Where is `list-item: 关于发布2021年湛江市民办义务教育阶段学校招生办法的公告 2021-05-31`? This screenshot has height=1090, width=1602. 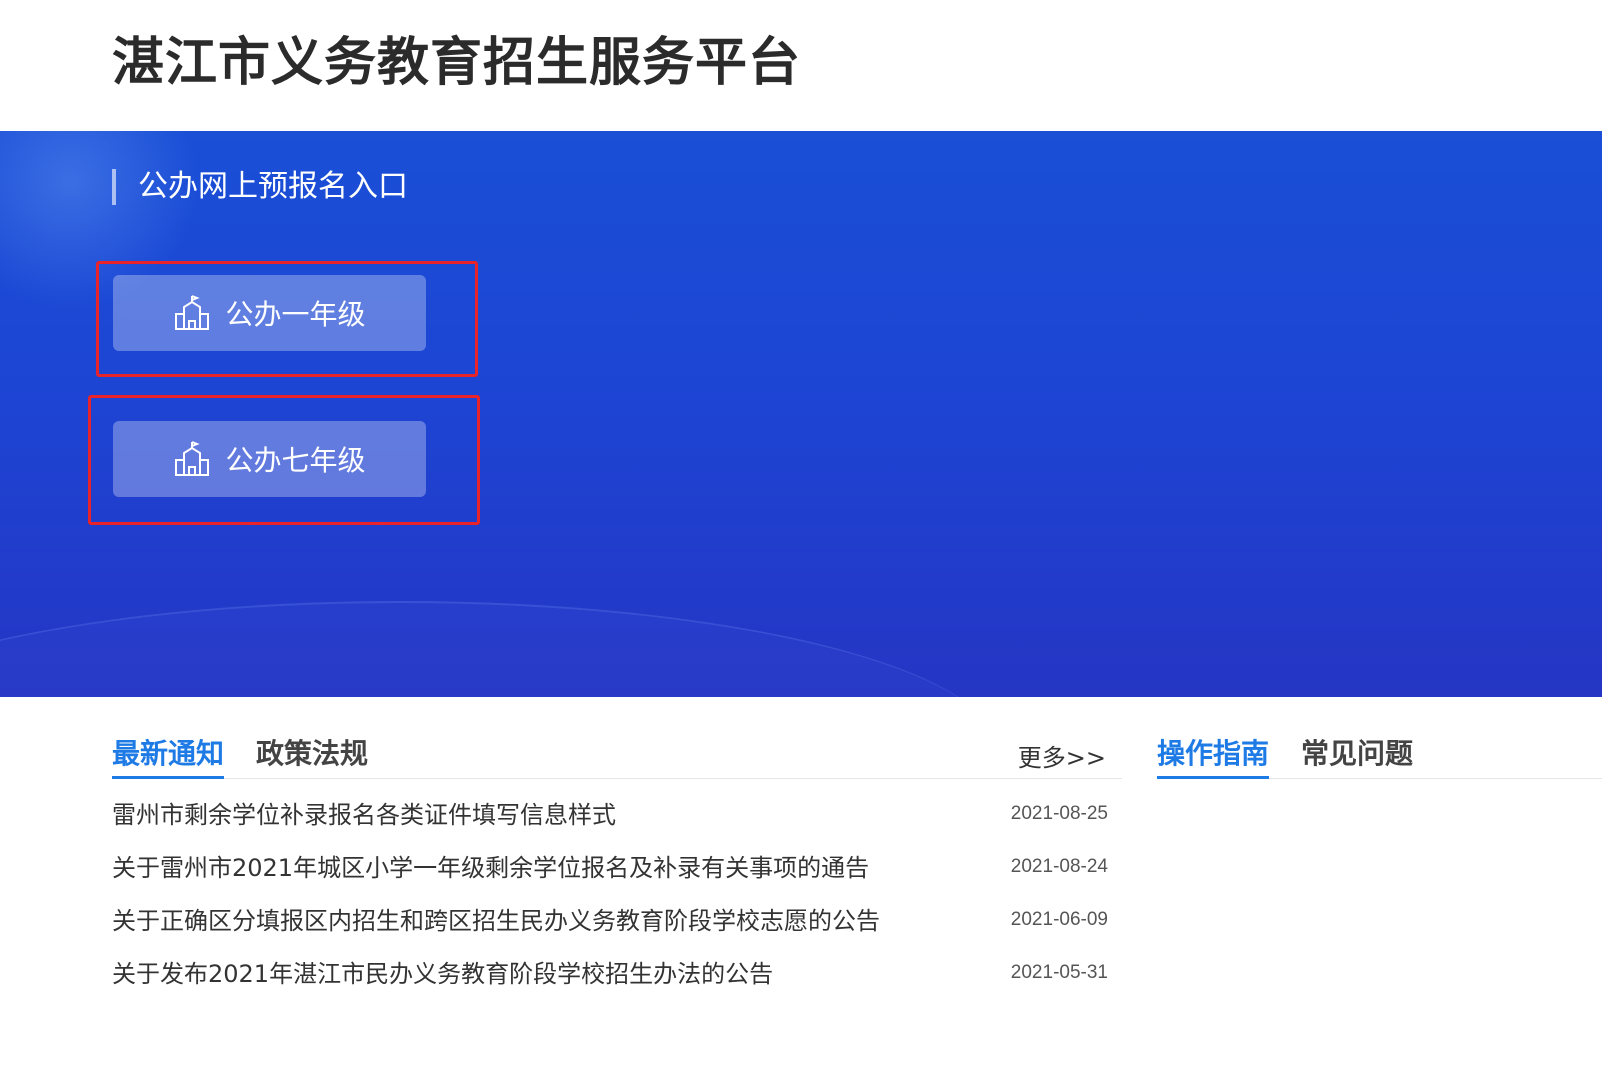
list-item: 关于发布2021年湛江市民办义务教育阶段学校招生办法的公告 2021-05-31 is located at coordinates (617, 964).